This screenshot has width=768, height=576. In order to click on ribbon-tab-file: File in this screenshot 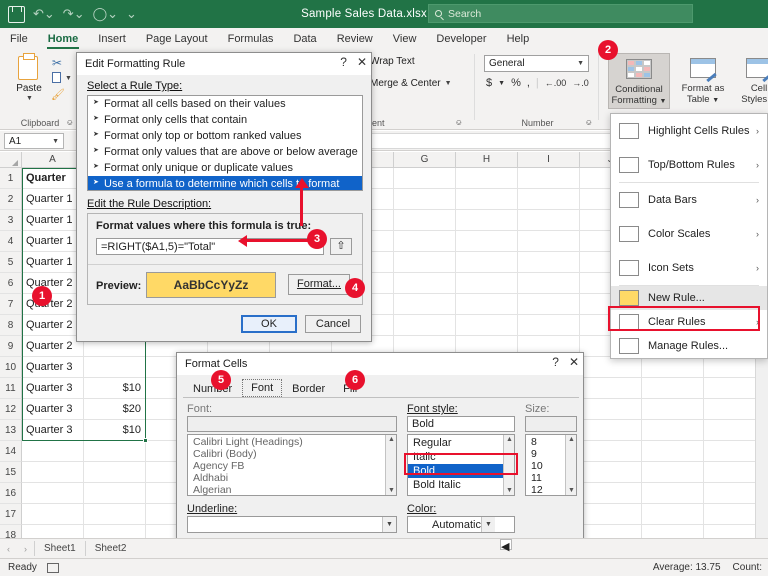, I will do `click(19, 39)`.